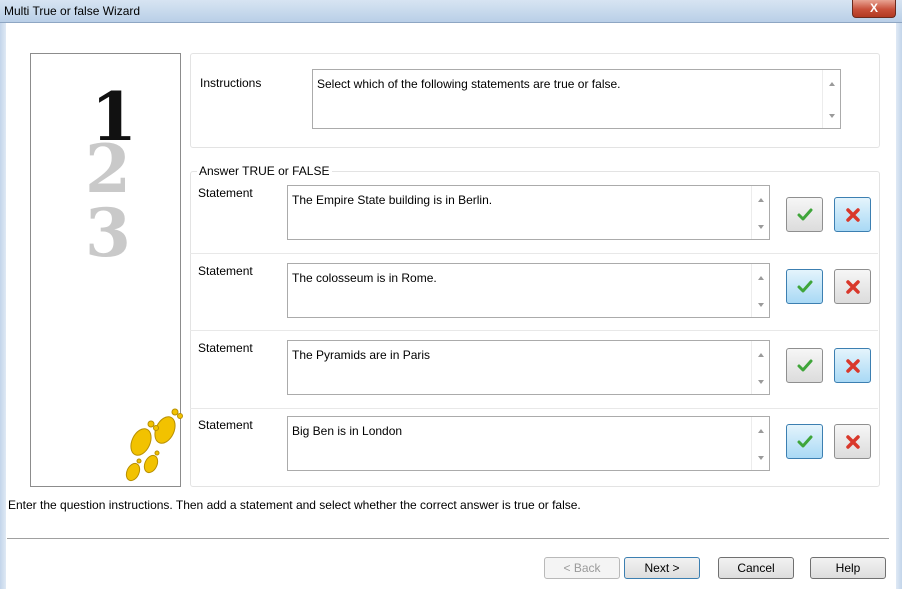 The height and width of the screenshot is (589, 902). Describe the element at coordinates (760, 443) in the screenshot. I see `statement-4-scrollbar` at that location.